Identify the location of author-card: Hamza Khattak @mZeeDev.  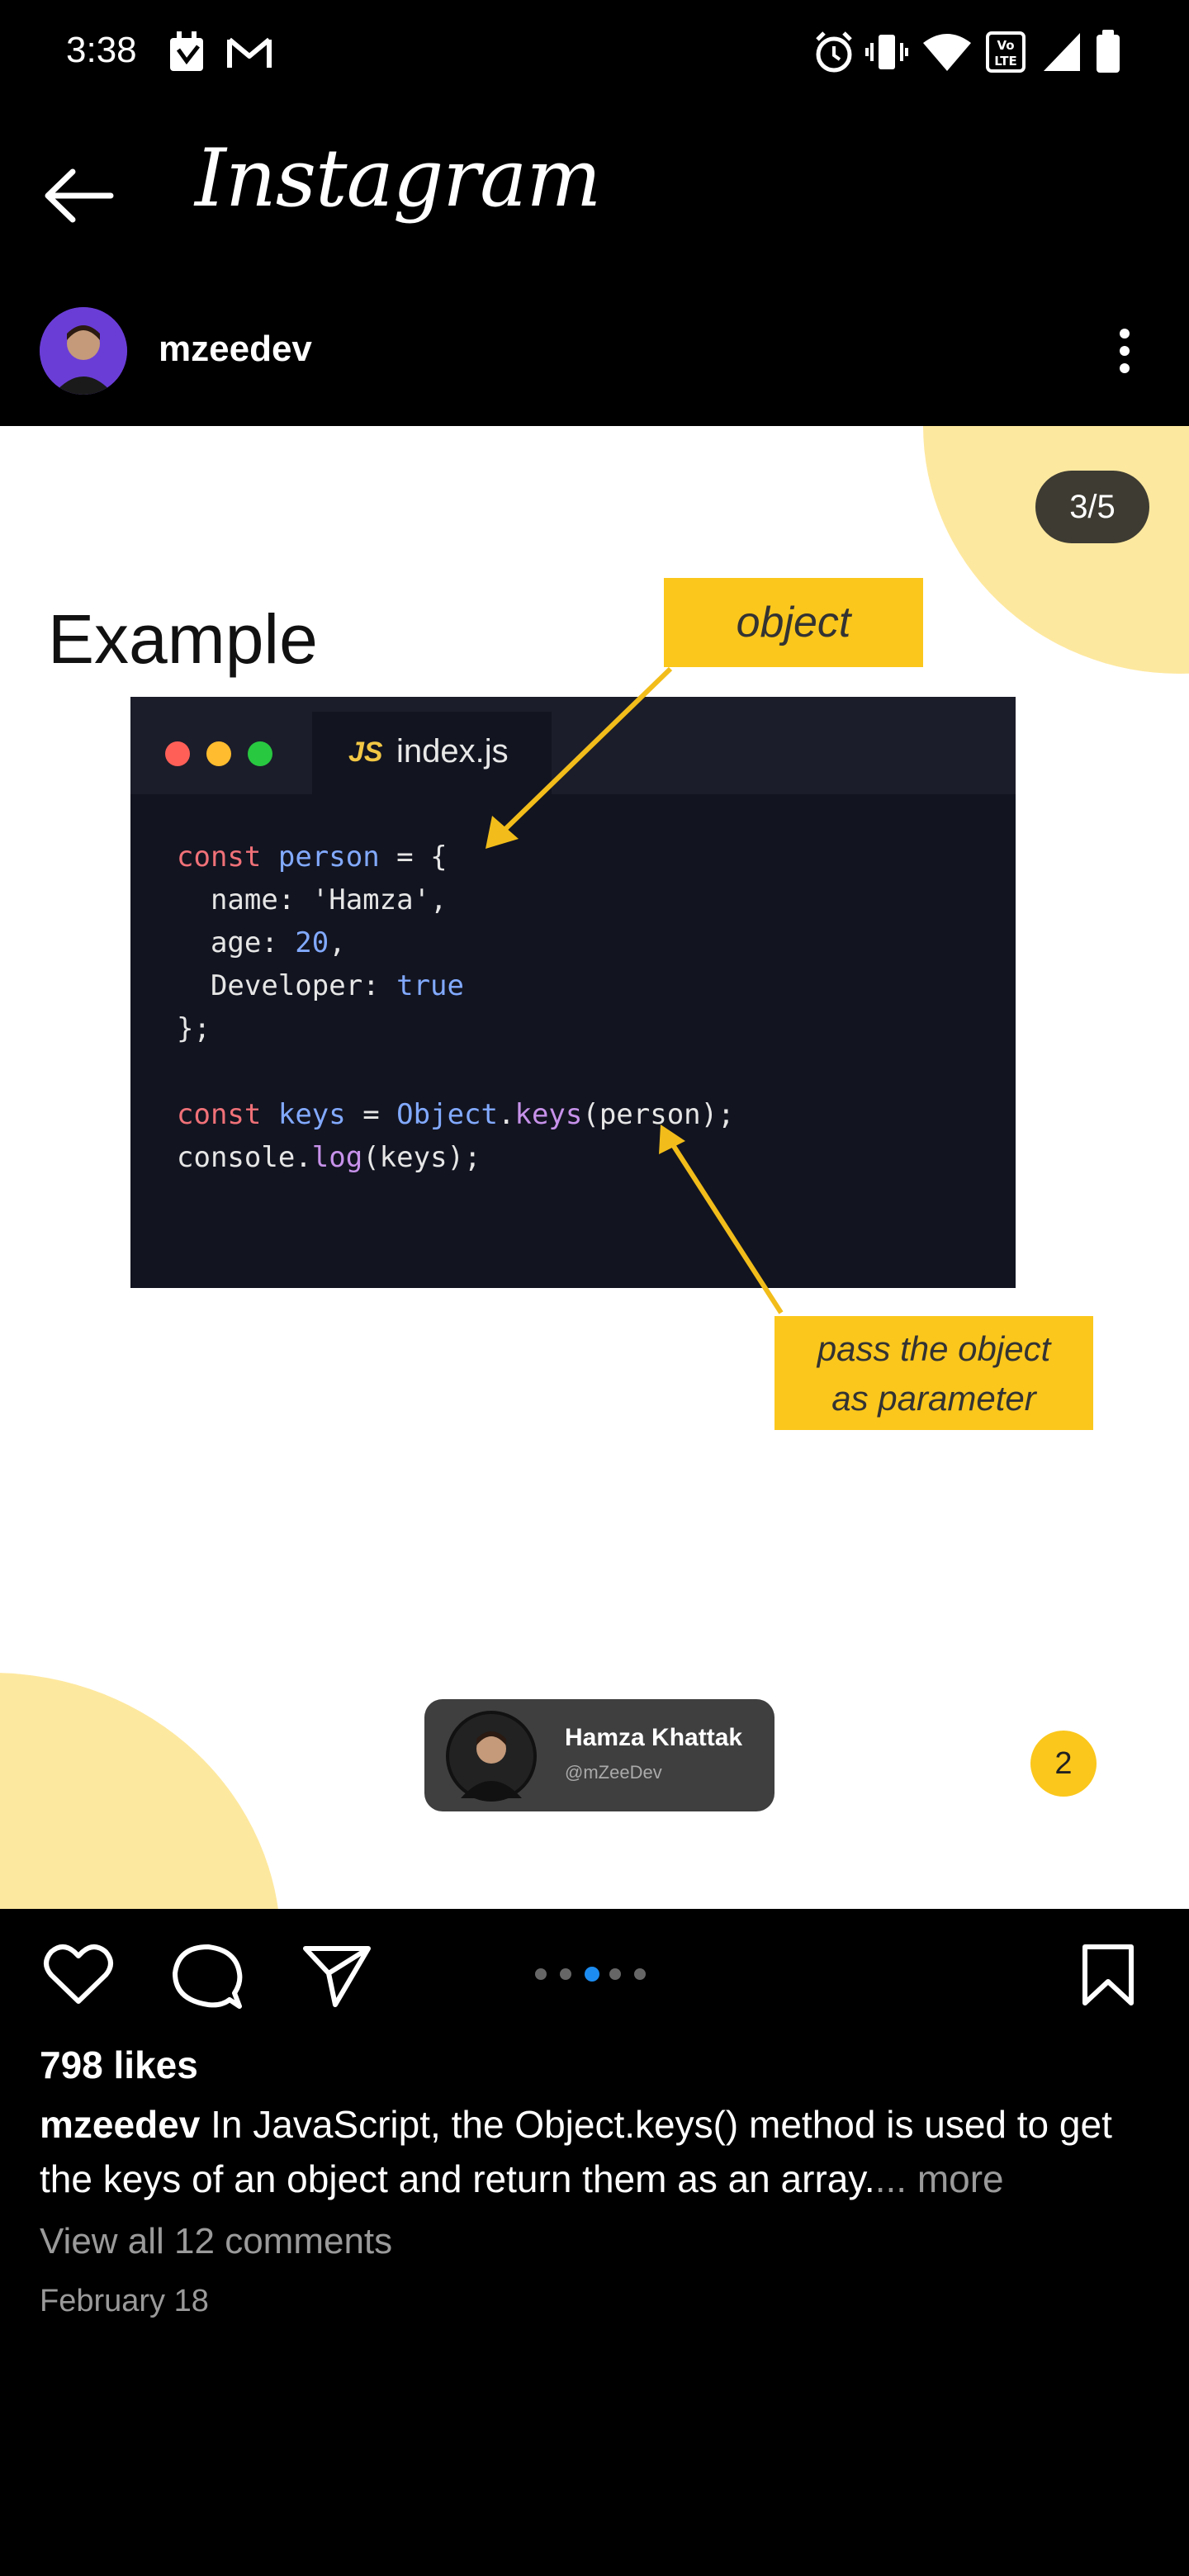
(599, 1755).